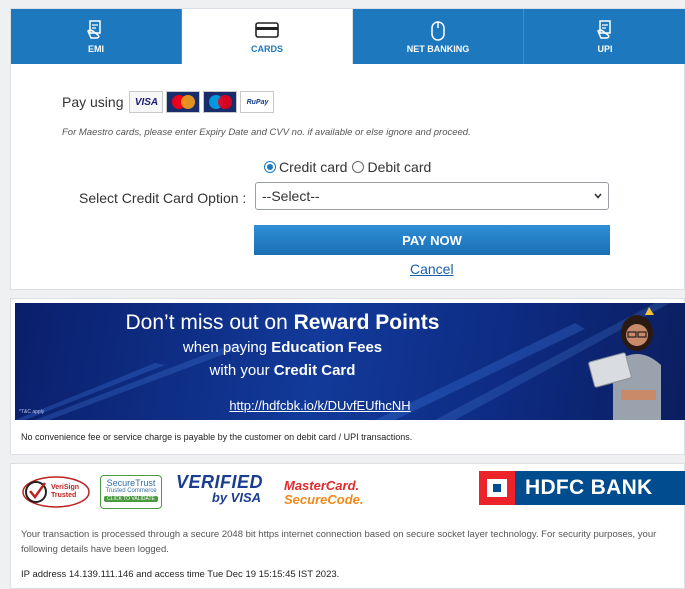 The height and width of the screenshot is (589, 685). I want to click on verisign-line2: Trusted, so click(64, 495).